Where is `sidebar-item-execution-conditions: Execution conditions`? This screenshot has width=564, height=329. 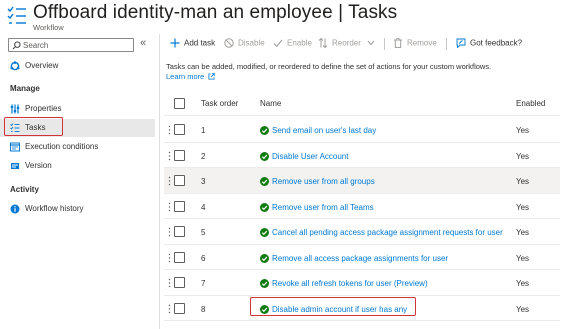 sidebar-item-execution-conditions: Execution conditions is located at coordinates (77, 147).